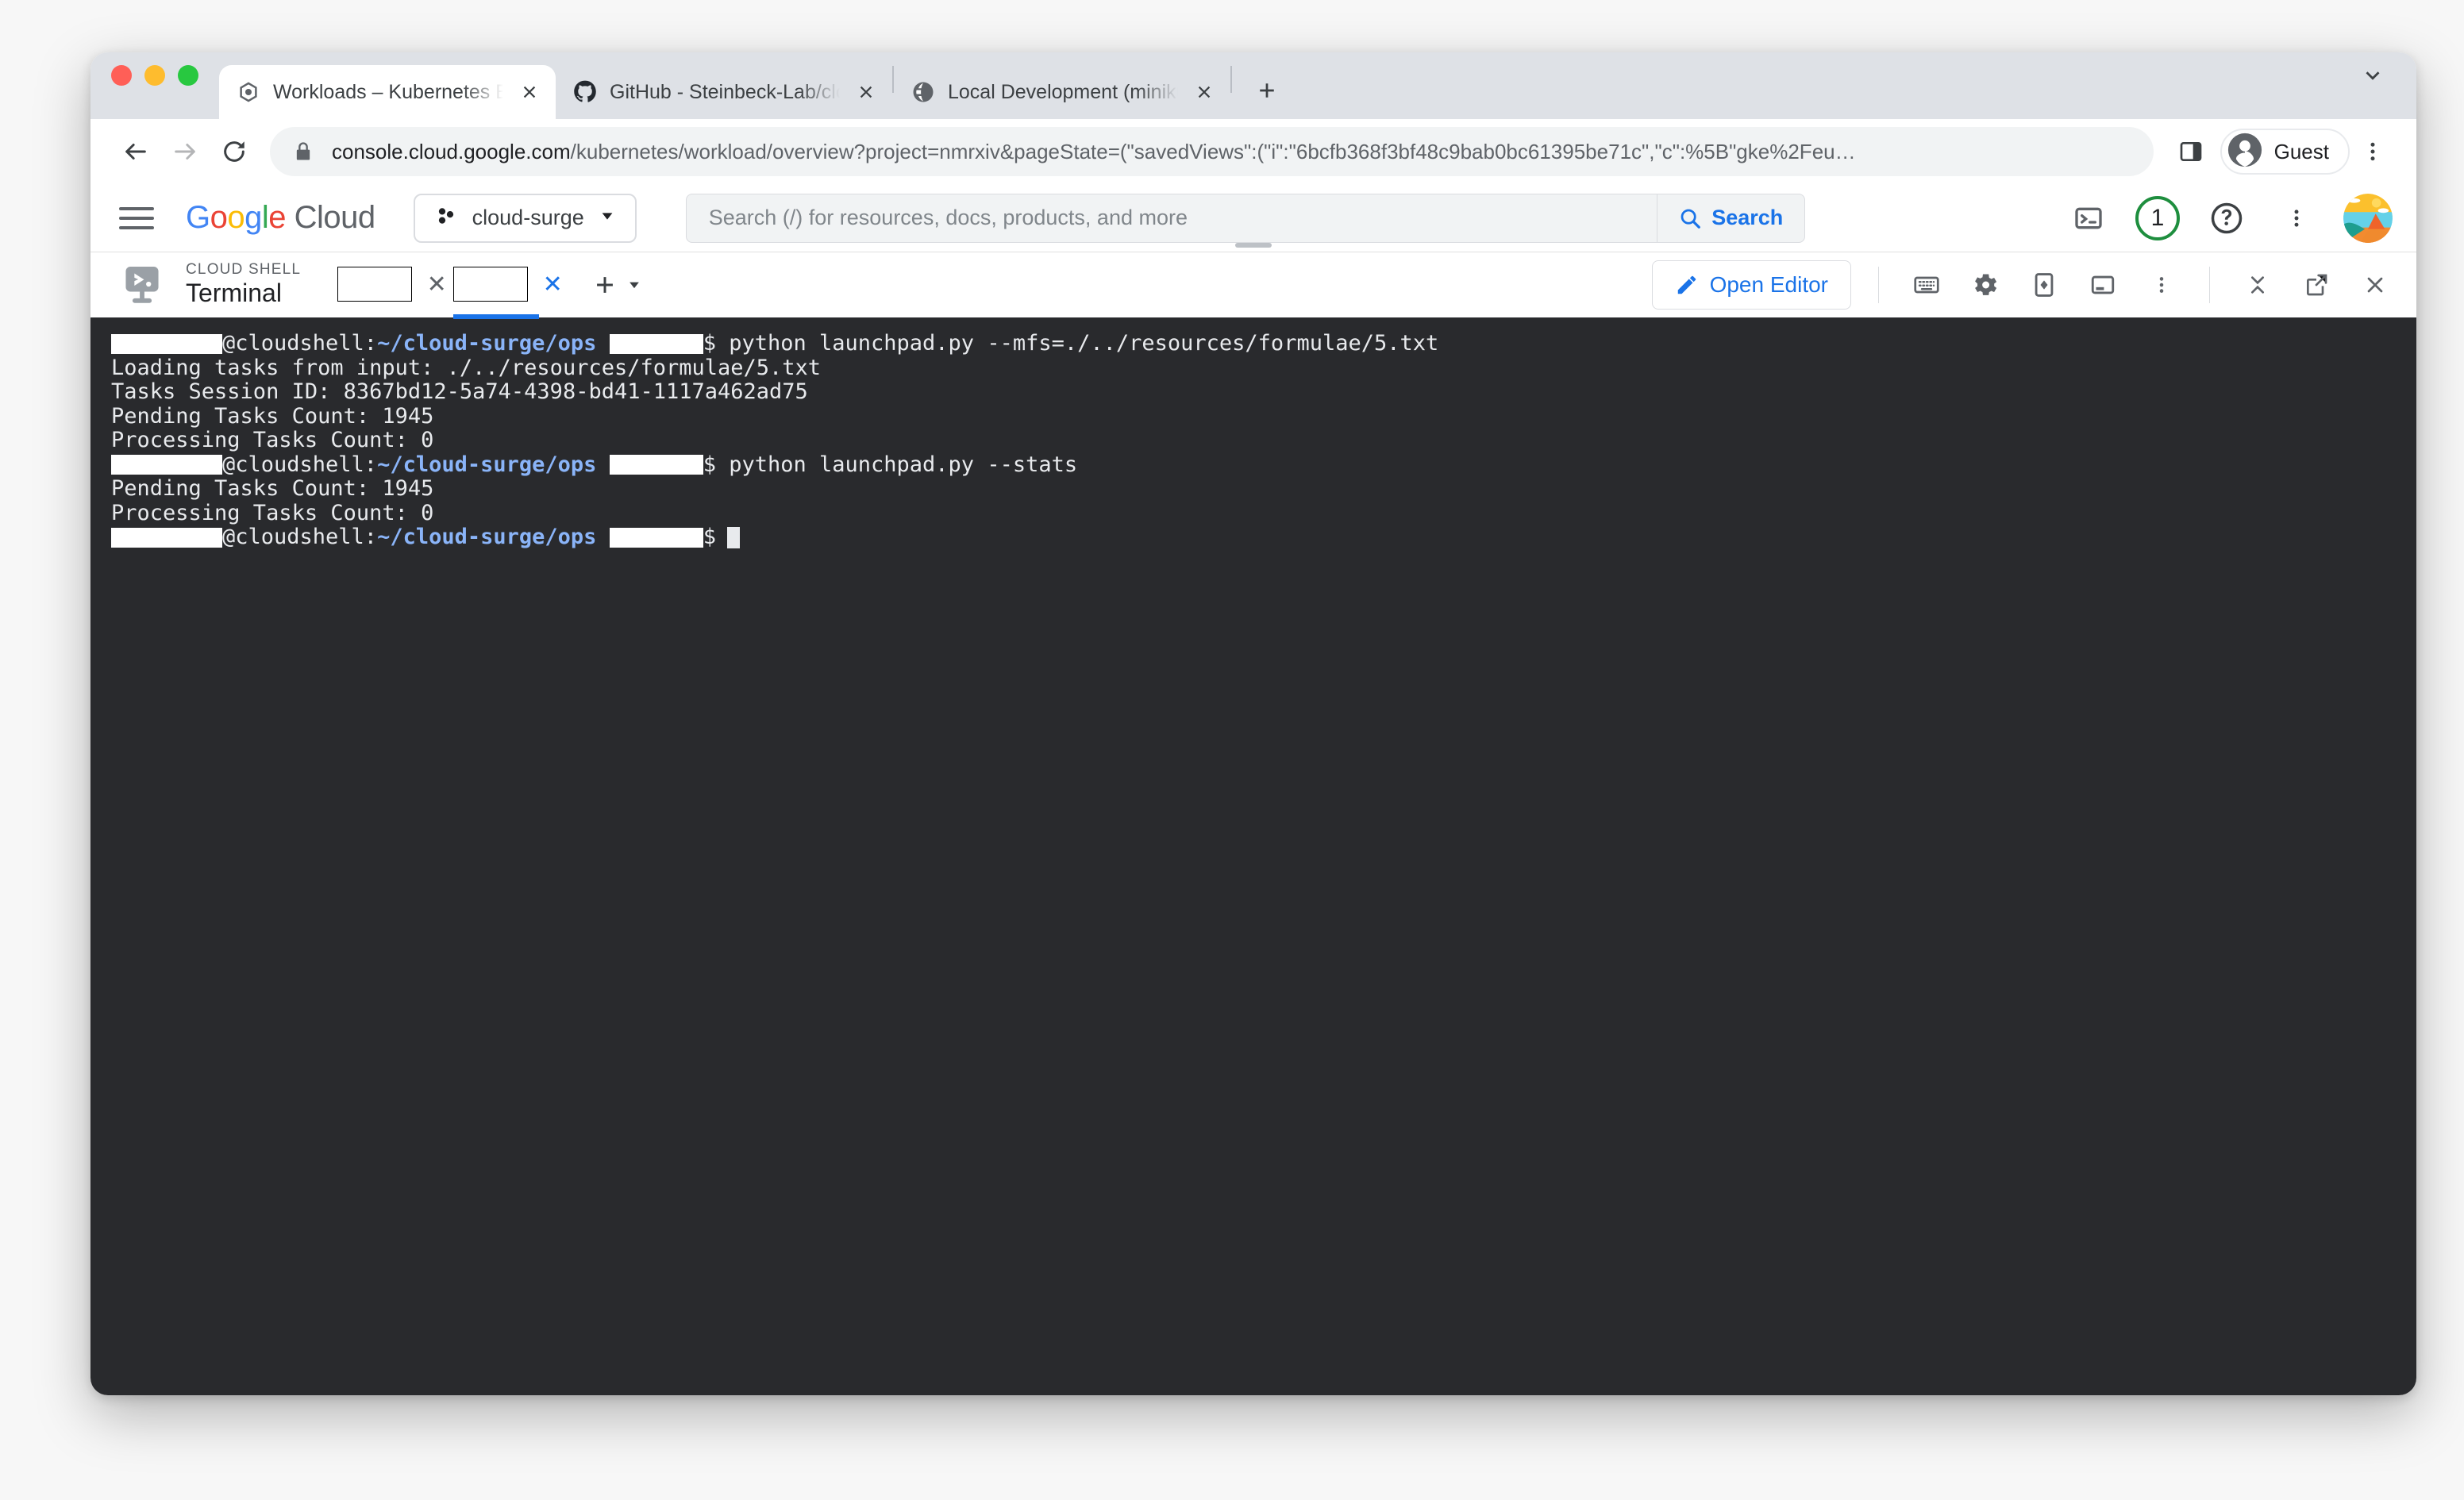  I want to click on cloud-shell-more-icon, so click(2161, 285).